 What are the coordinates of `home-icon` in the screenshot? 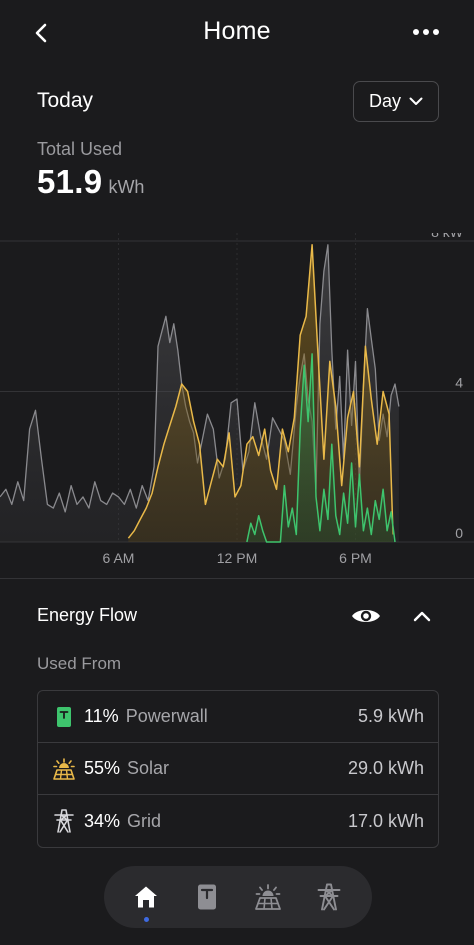 It's located at (146, 897).